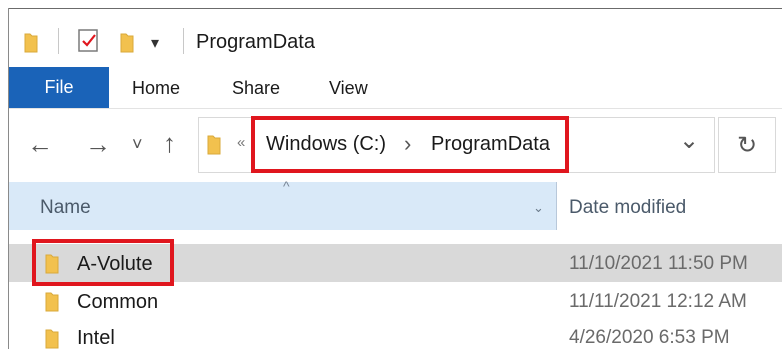 This screenshot has width=782, height=358. What do you see at coordinates (658, 263) in the screenshot?
I see `file-date: 11/10/2021 11:50 PM` at bounding box center [658, 263].